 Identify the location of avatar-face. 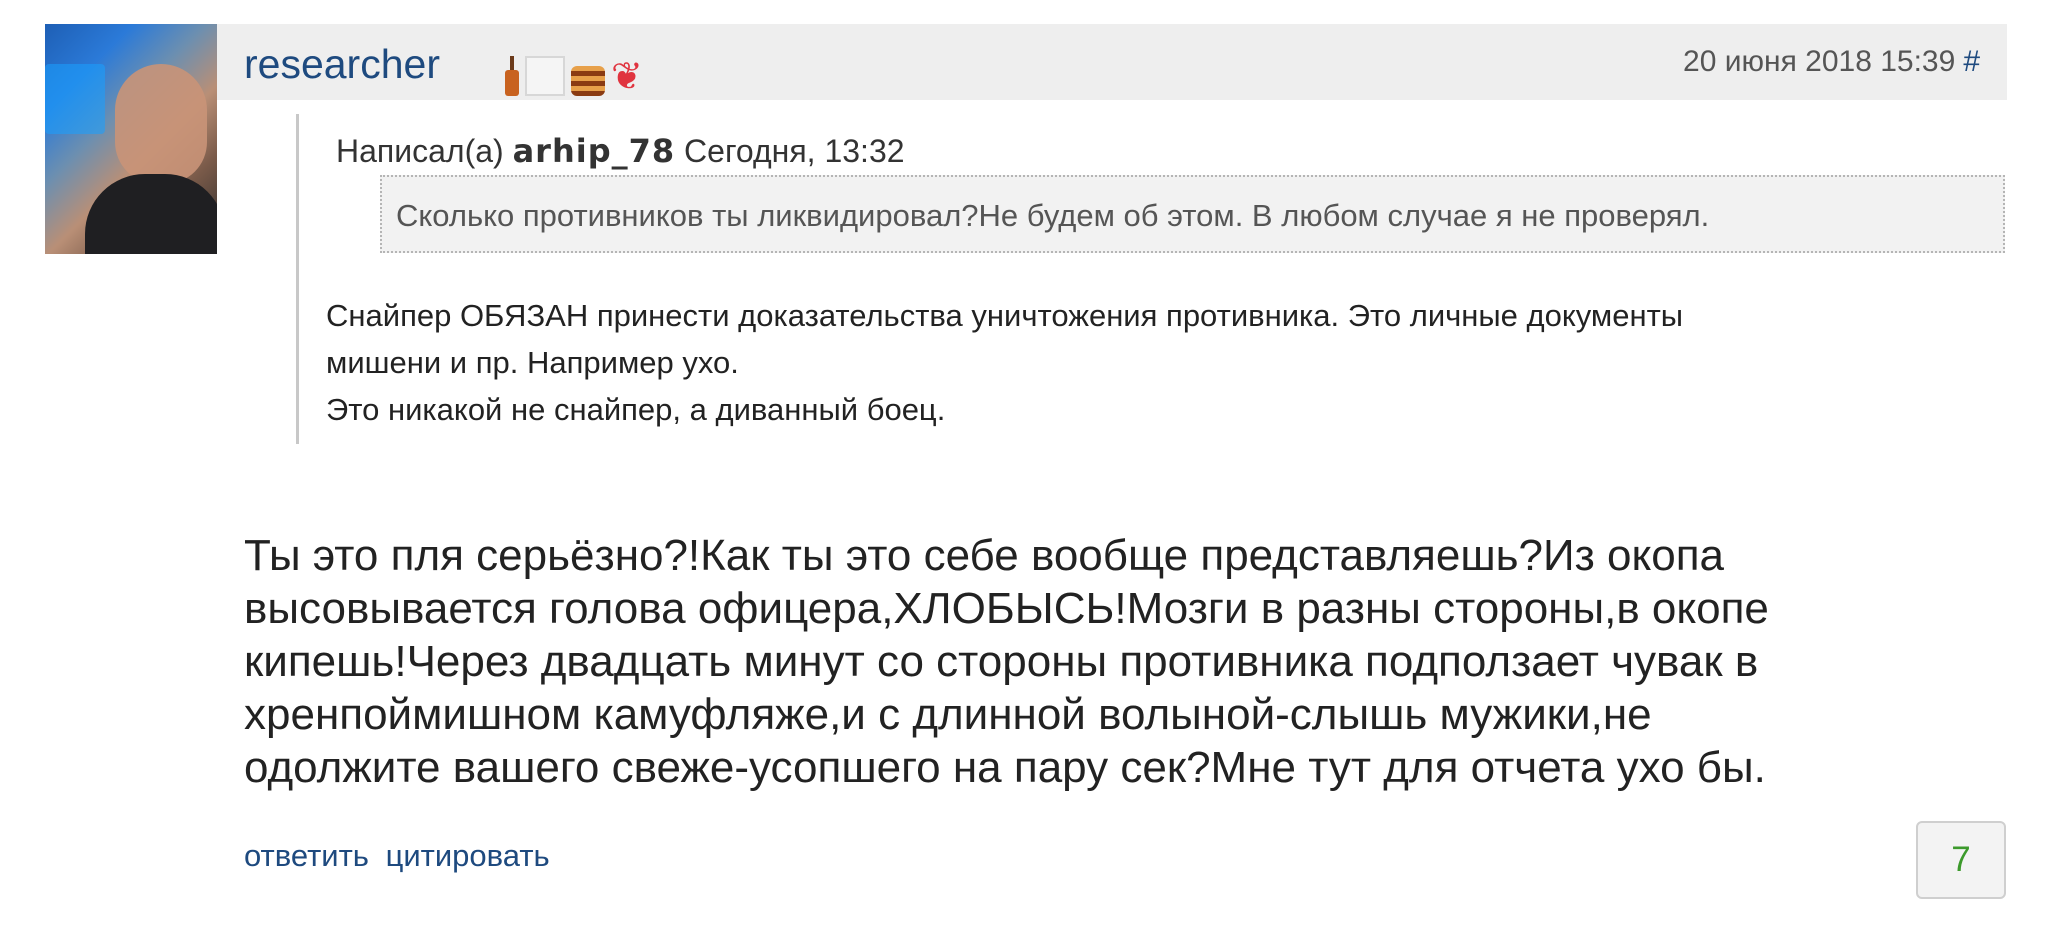
(161, 124).